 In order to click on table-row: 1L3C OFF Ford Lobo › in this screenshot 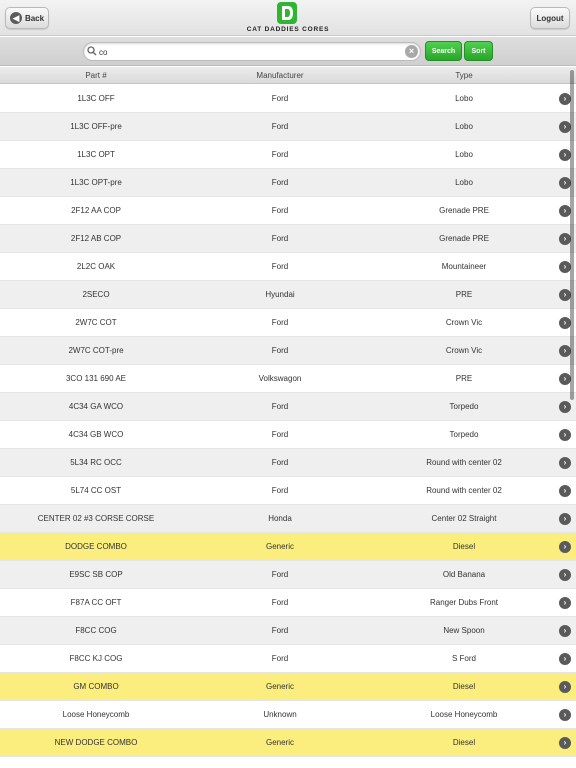, I will do `click(288, 99)`.